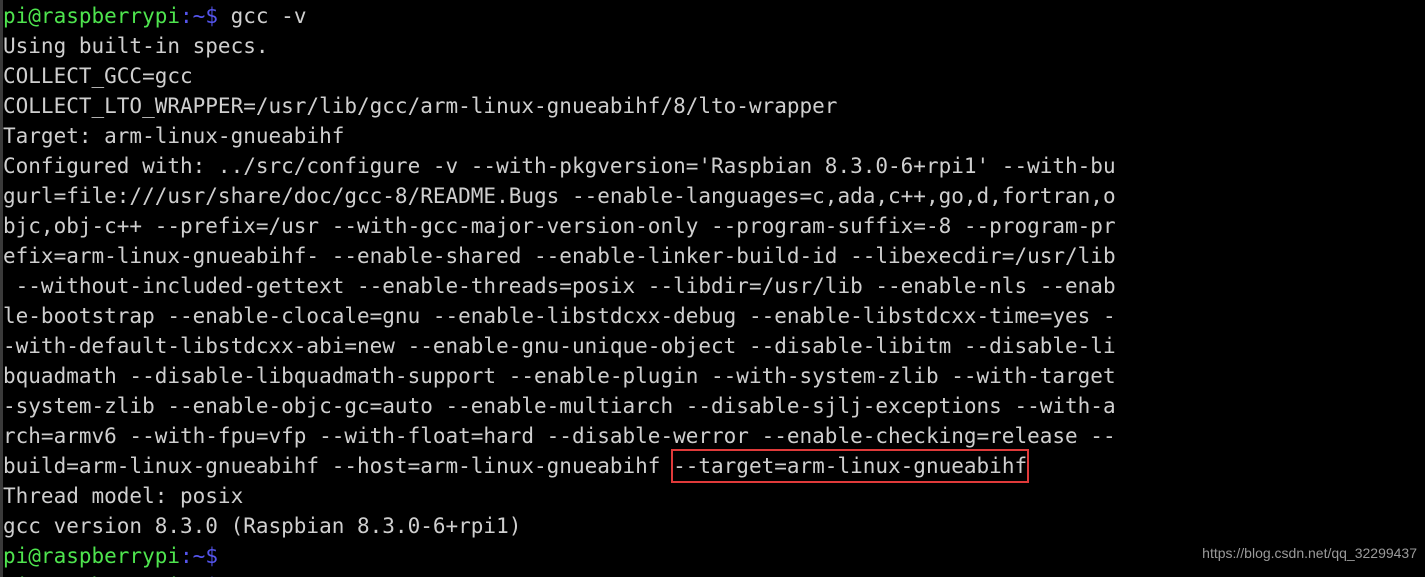  I want to click on prompt-command: gcc -v, so click(262, 16).